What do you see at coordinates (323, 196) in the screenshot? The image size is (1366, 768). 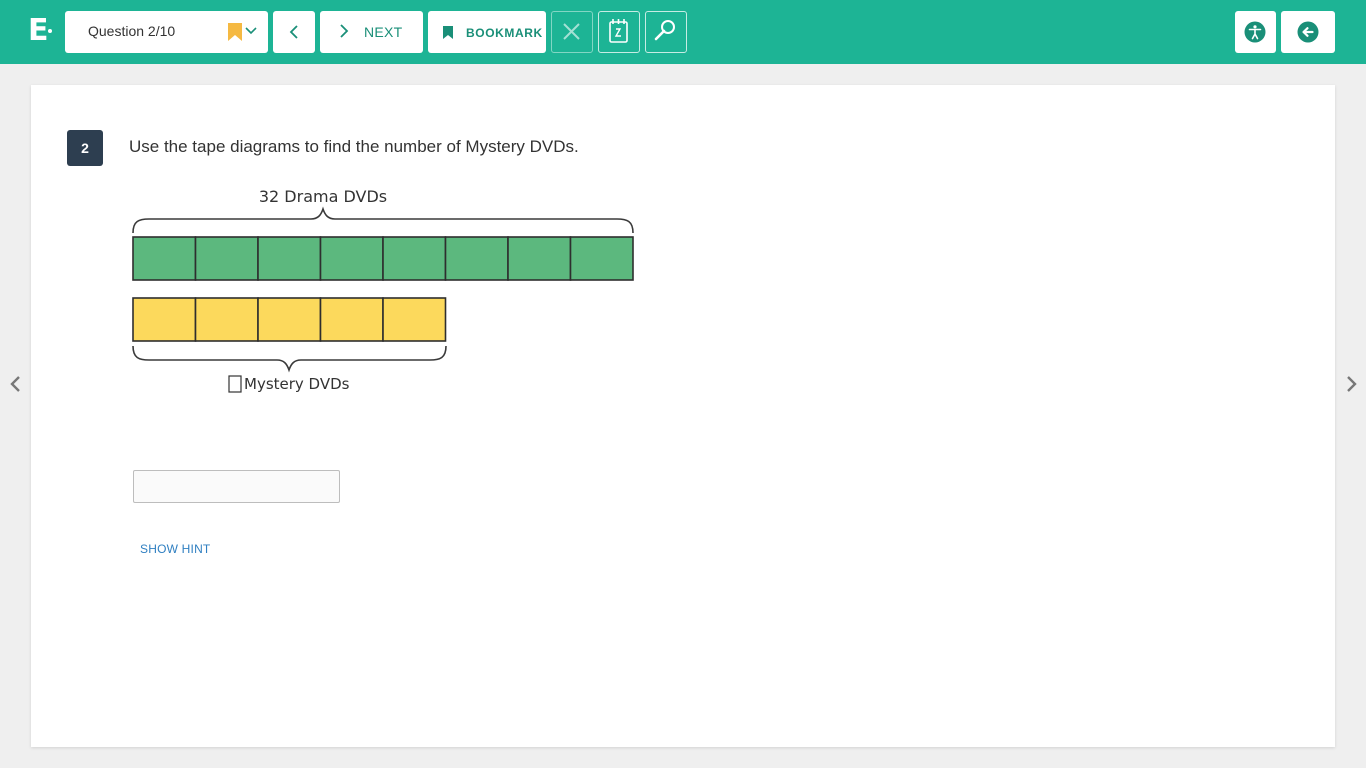 I see `drama-label: 32 Drama DVDs` at bounding box center [323, 196].